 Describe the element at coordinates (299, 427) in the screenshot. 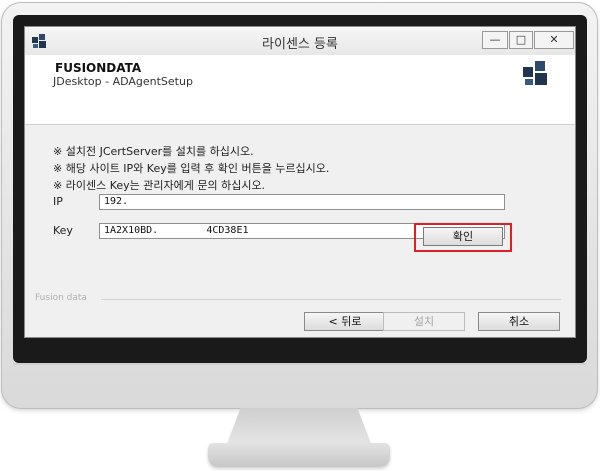

I see `monitor-stand-neck` at that location.